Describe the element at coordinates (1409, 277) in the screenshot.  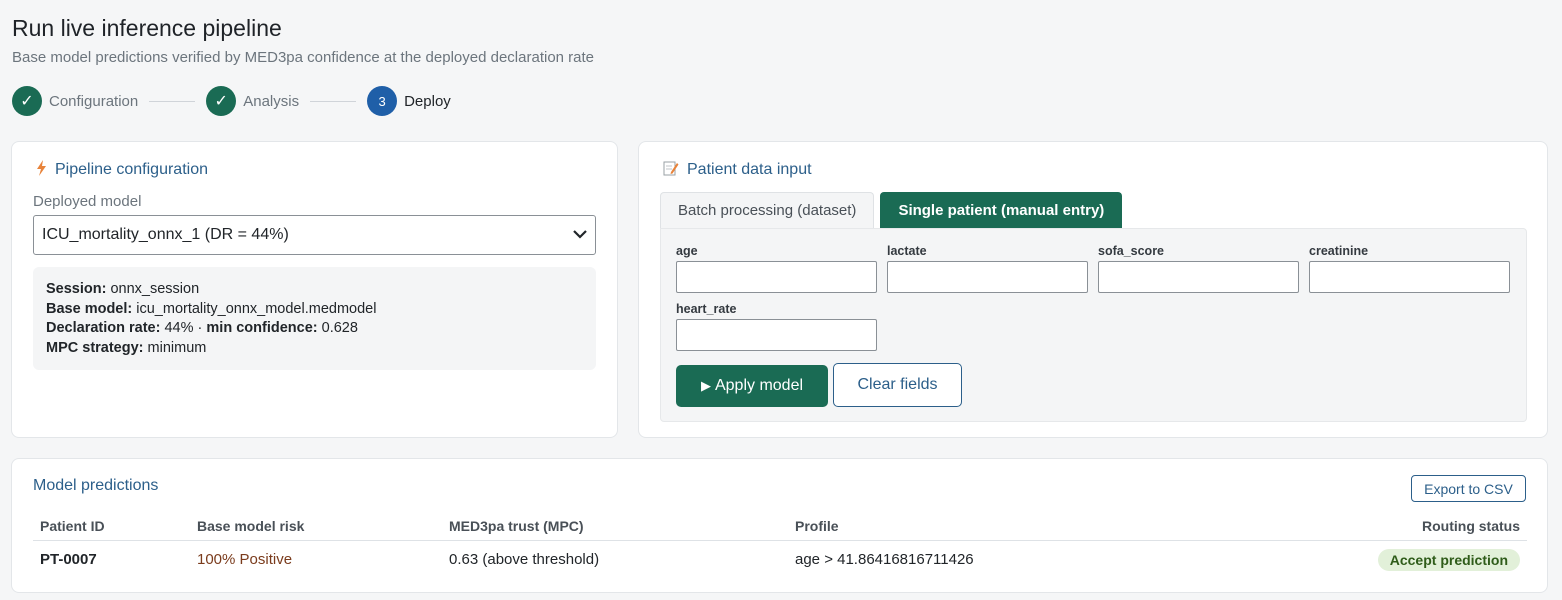
I see `creatinine-input` at that location.